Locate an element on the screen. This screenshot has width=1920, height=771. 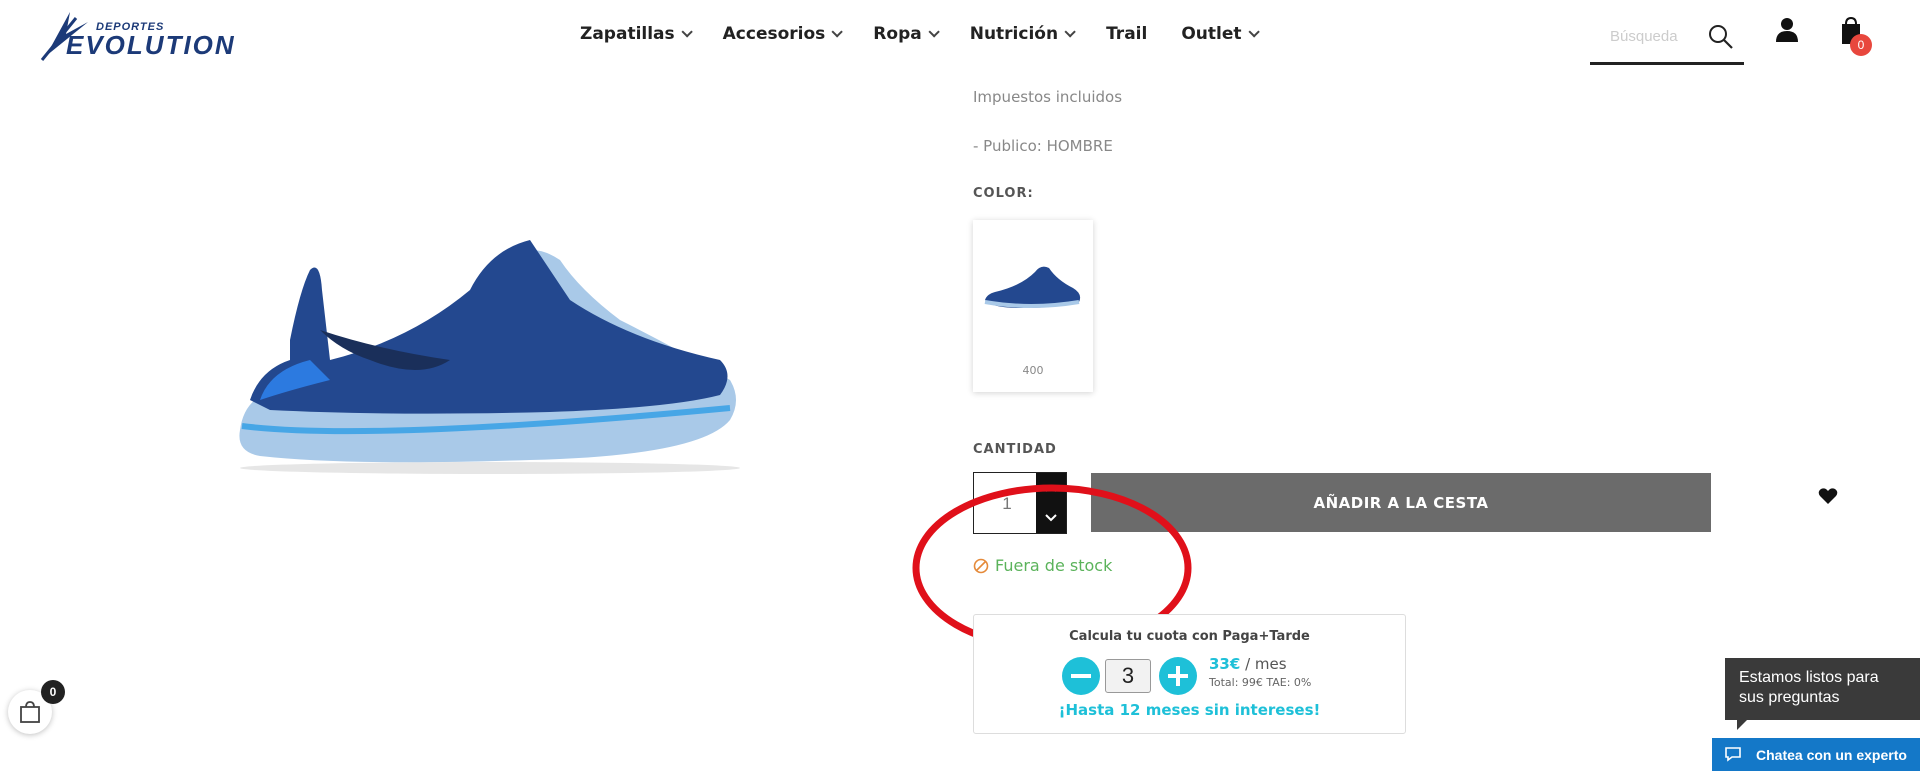
heart-icon is located at coordinates (1828, 496).